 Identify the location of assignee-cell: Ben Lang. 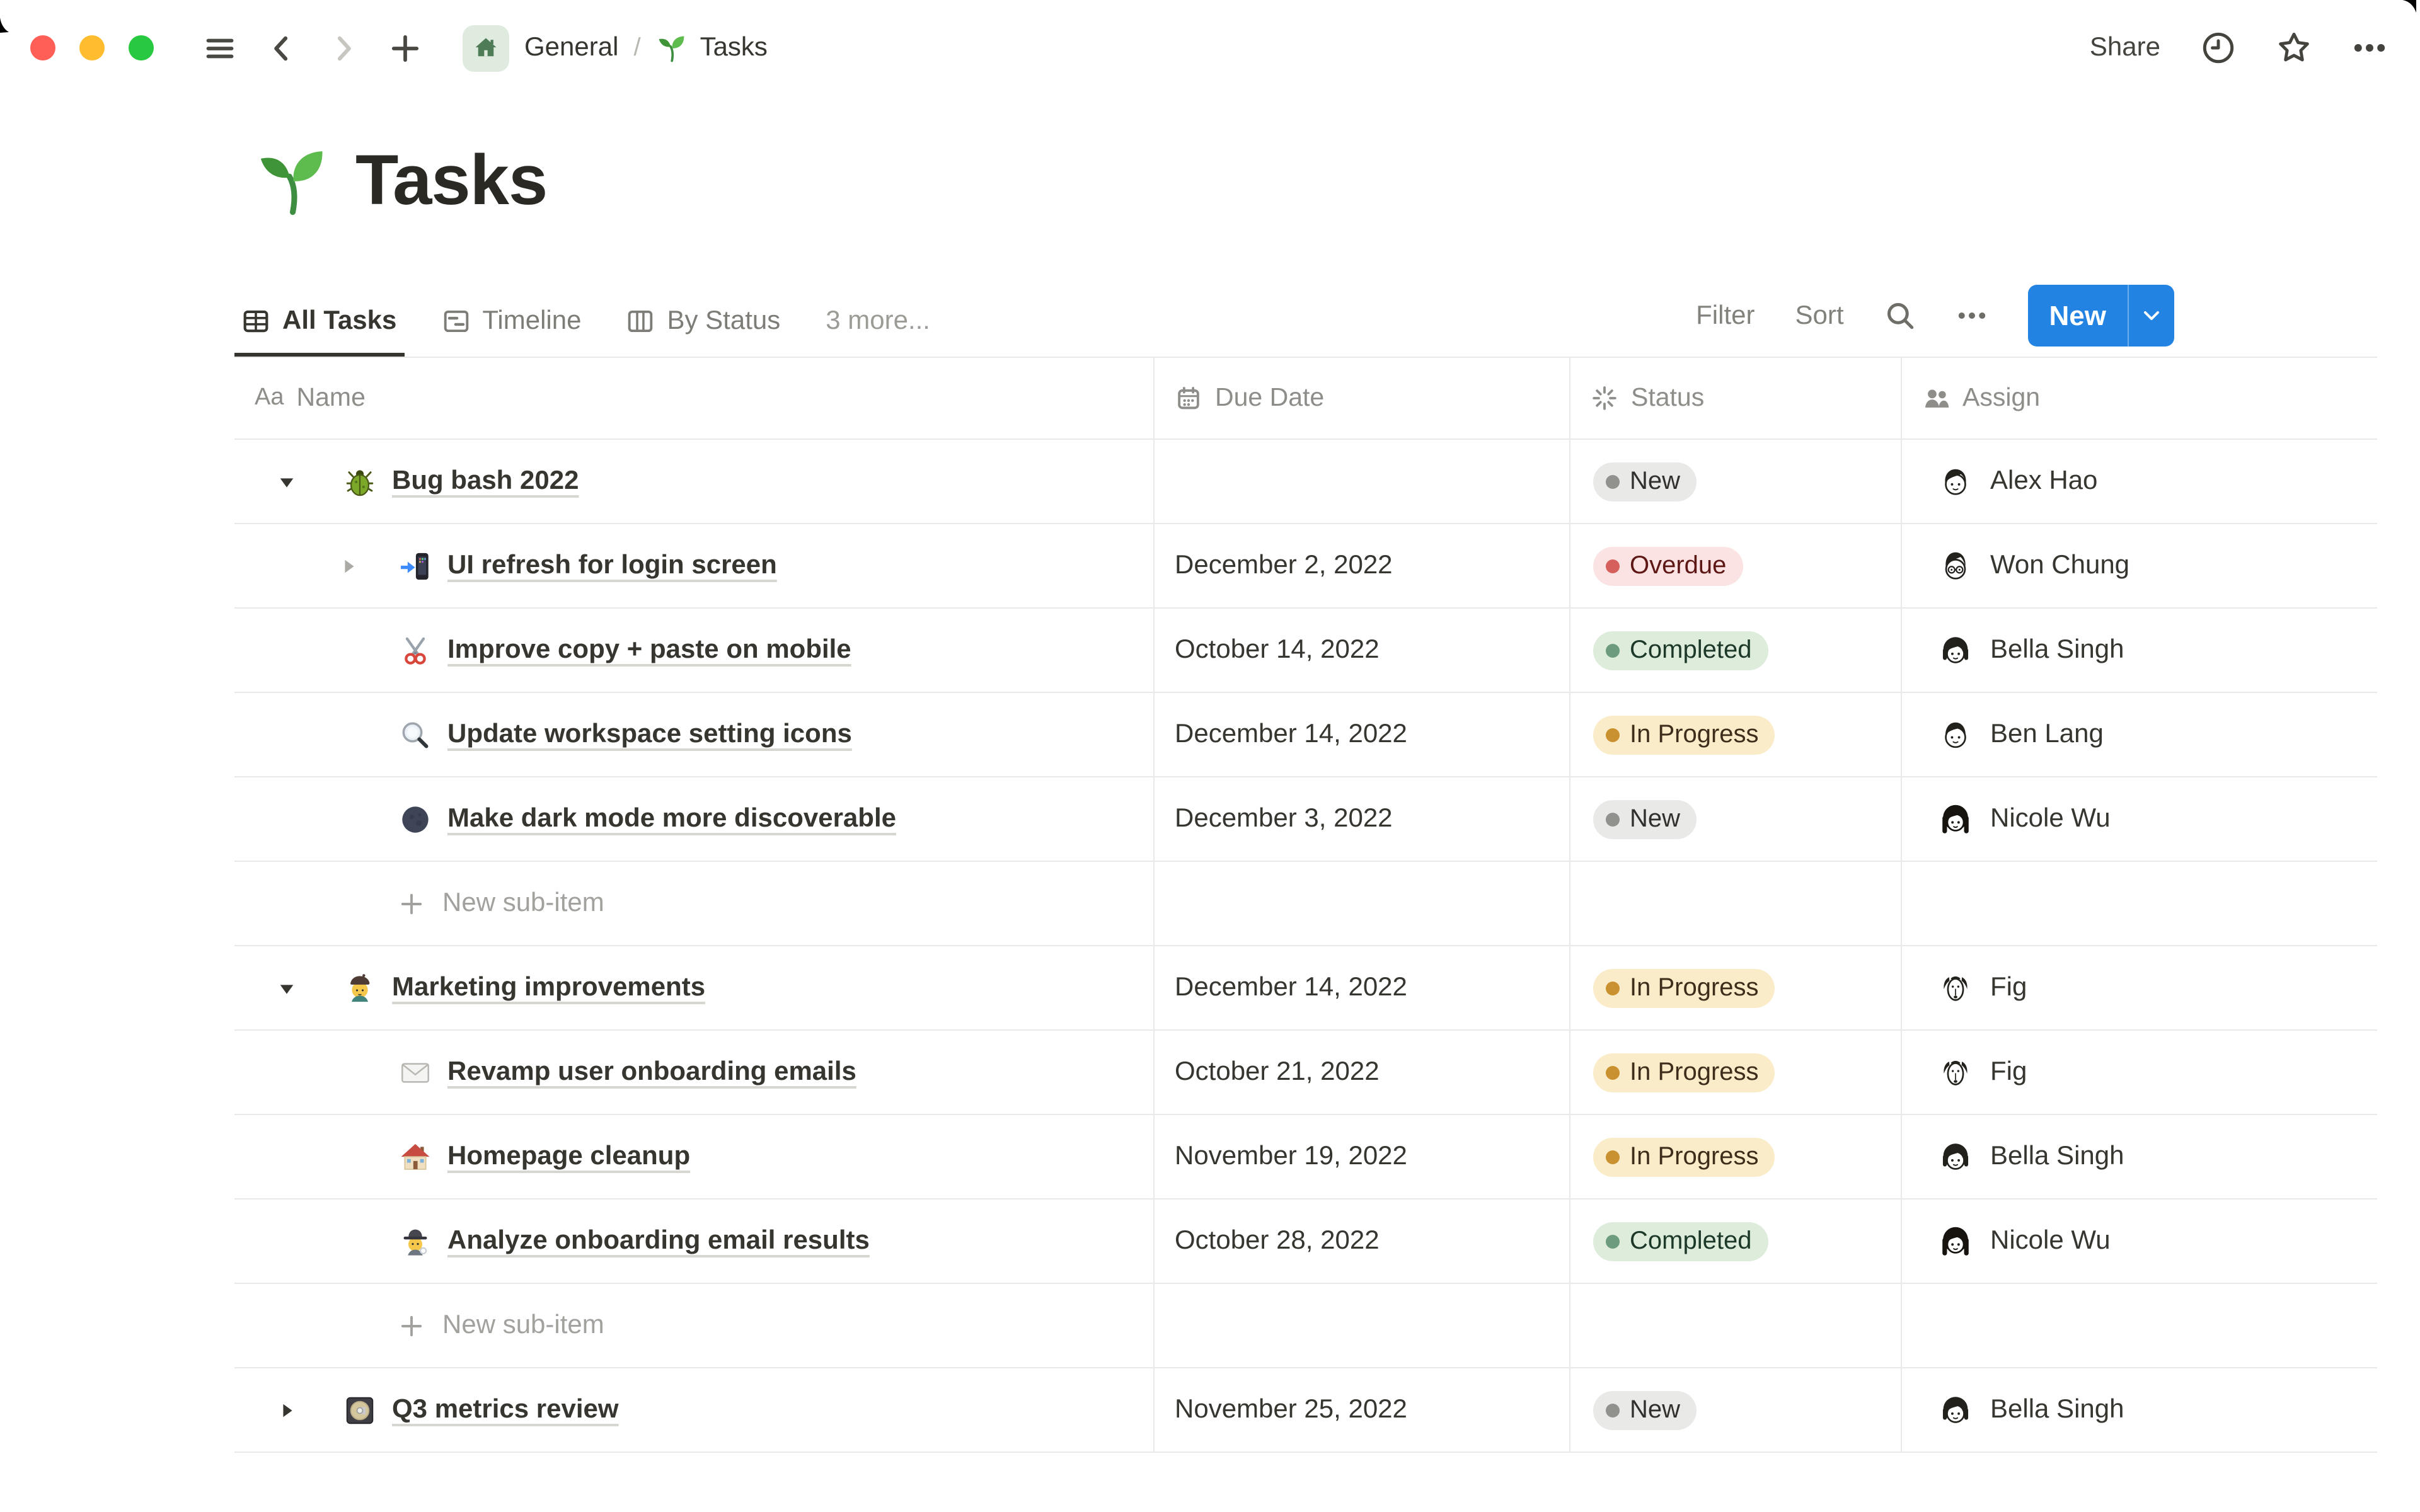
(2139, 734).